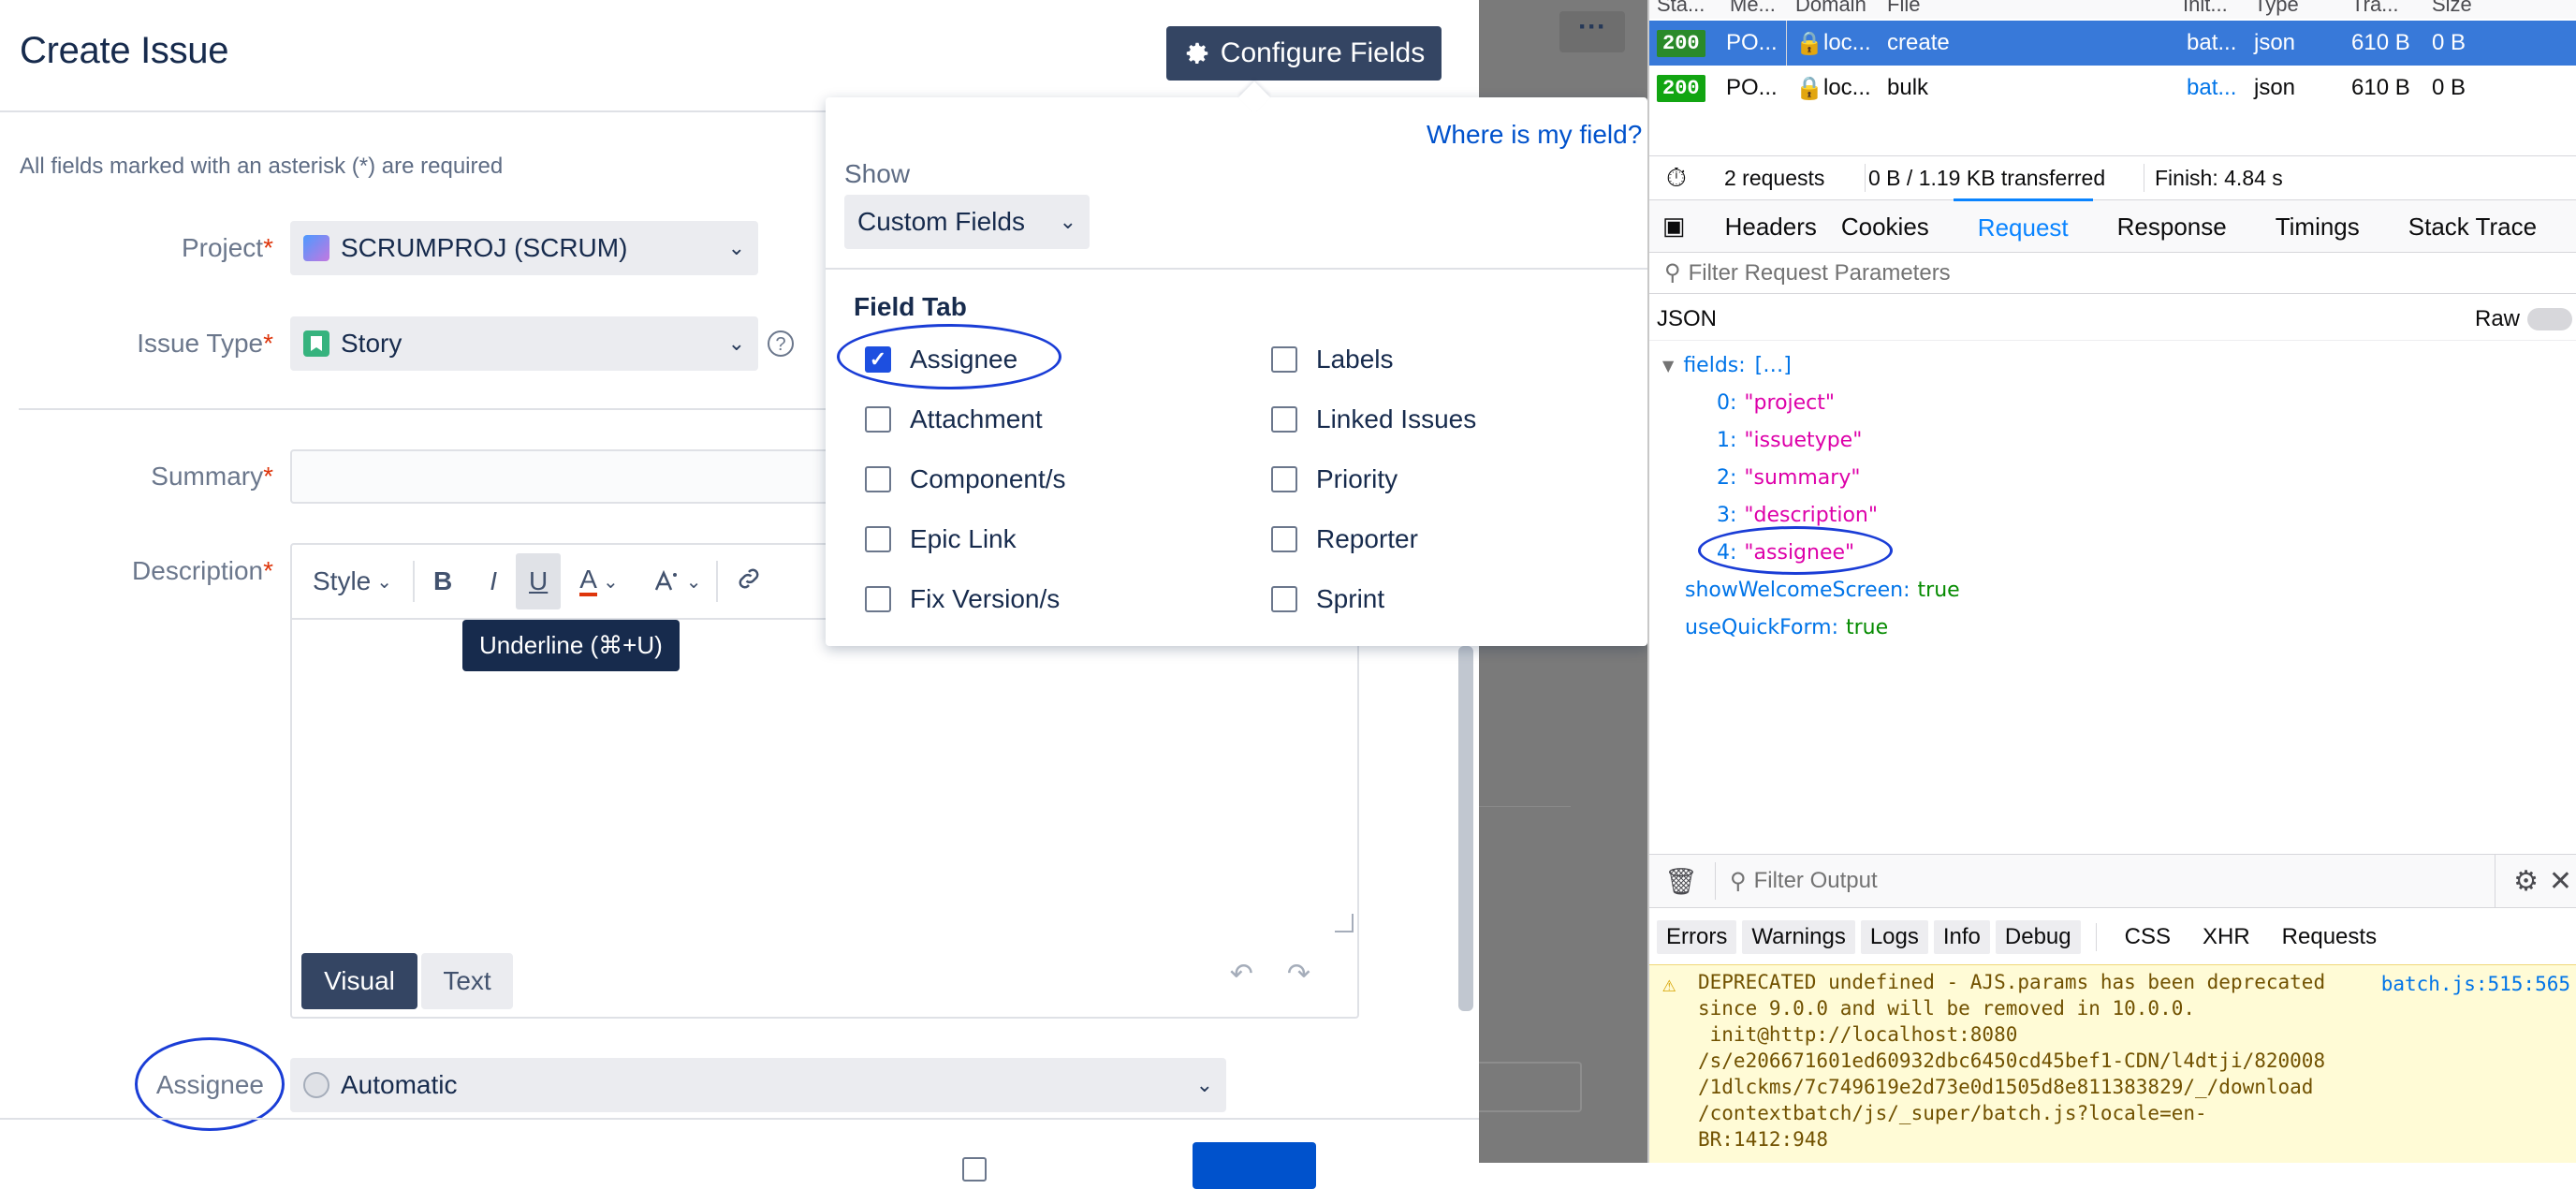 The image size is (2576, 1189). What do you see at coordinates (2038, 937) in the screenshot?
I see `filter-debug: Debug` at bounding box center [2038, 937].